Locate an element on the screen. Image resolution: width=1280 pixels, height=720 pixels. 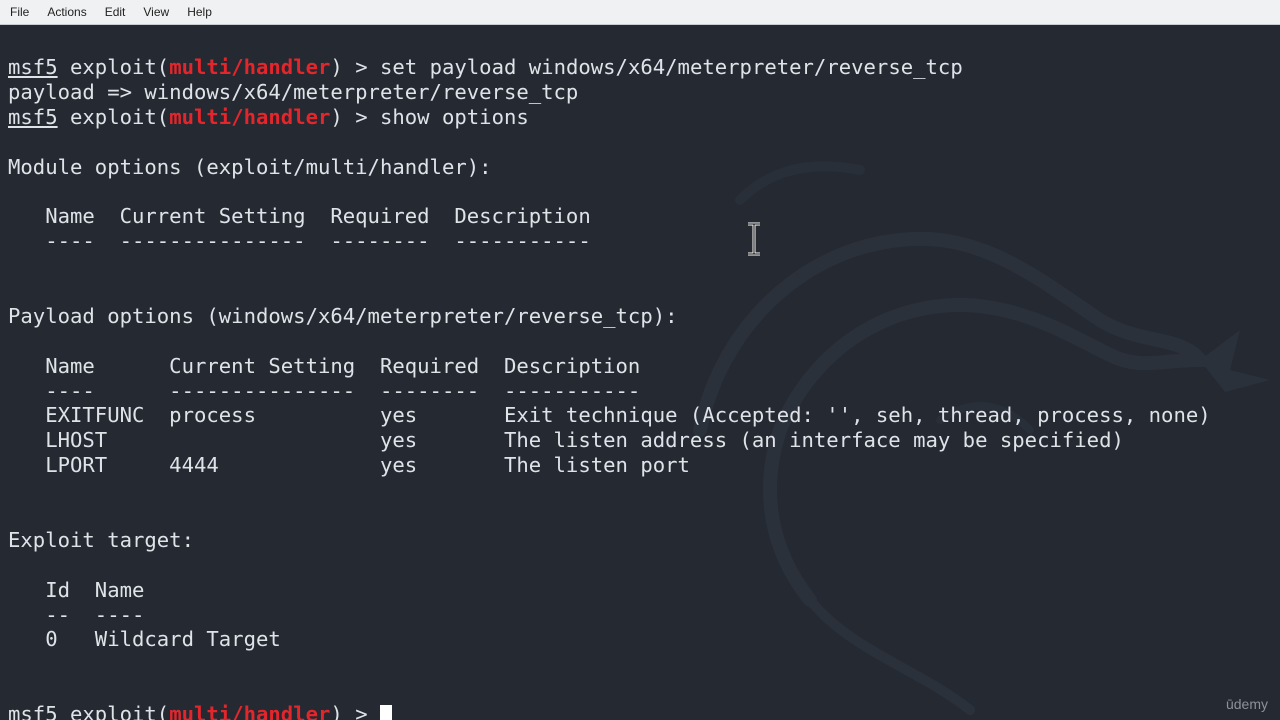
terminal-text: 0 Wildcard Target is located at coordinates (144, 639).